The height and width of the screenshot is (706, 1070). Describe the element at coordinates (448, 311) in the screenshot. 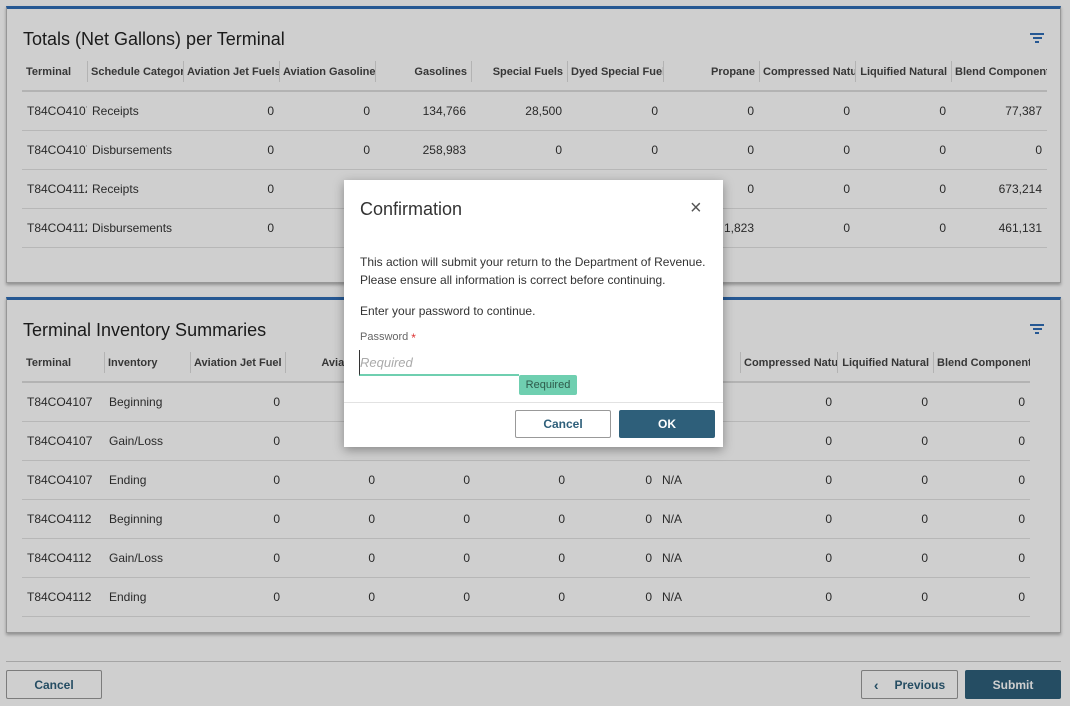

I see `password-prompt: Enter your password to continue.` at that location.